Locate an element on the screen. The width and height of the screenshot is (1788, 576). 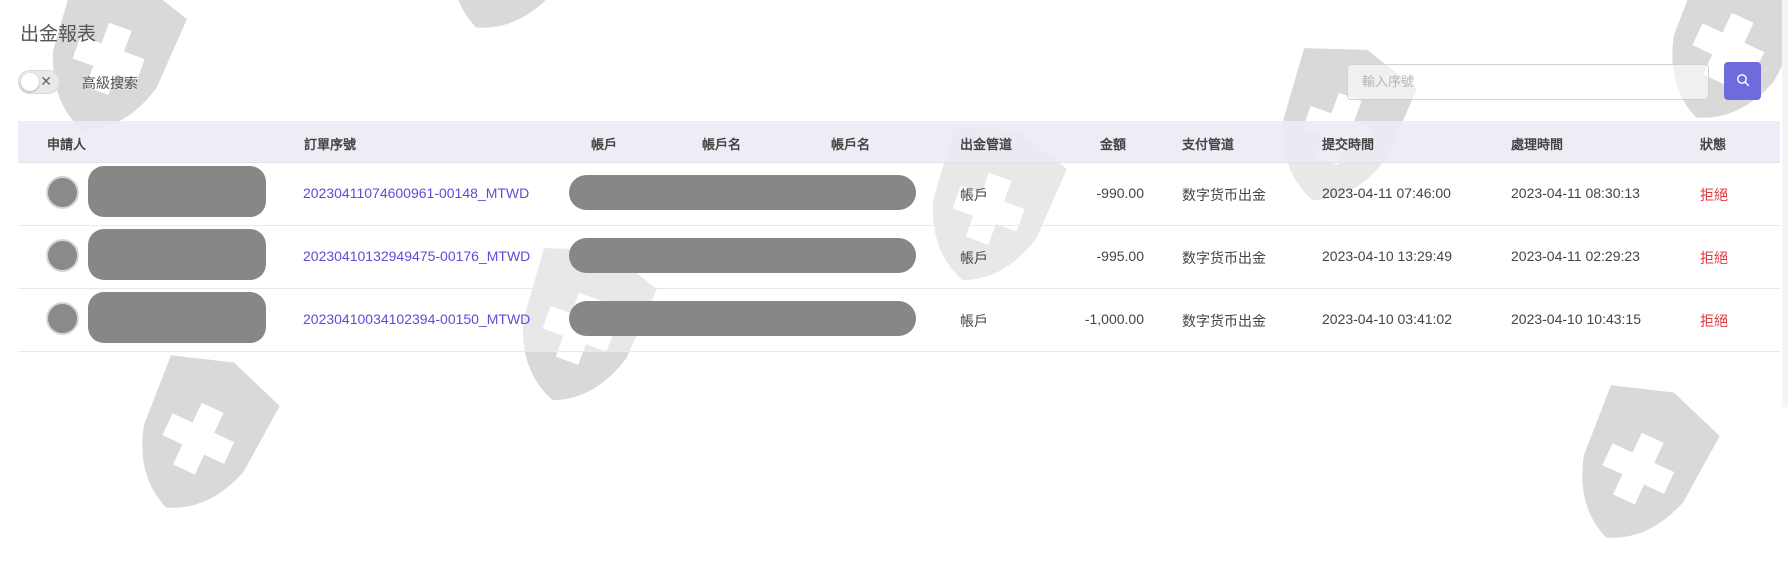
submit-time: 2023-04-11 07:46:00 is located at coordinates (1386, 193).